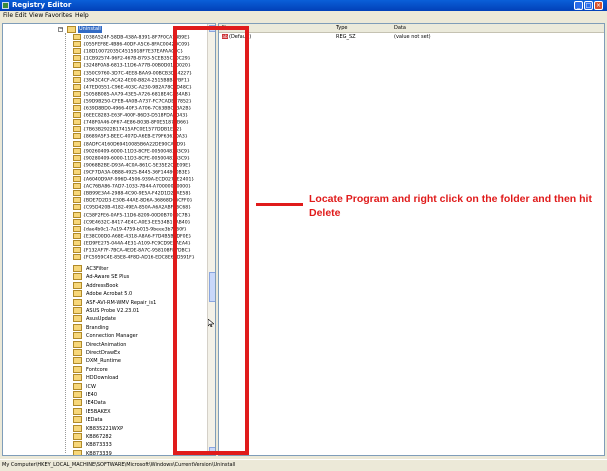 This screenshot has width=607, height=471. What do you see at coordinates (105, 428) in the screenshot?
I see `tree-item-label: KB835221WXP` at bounding box center [105, 428].